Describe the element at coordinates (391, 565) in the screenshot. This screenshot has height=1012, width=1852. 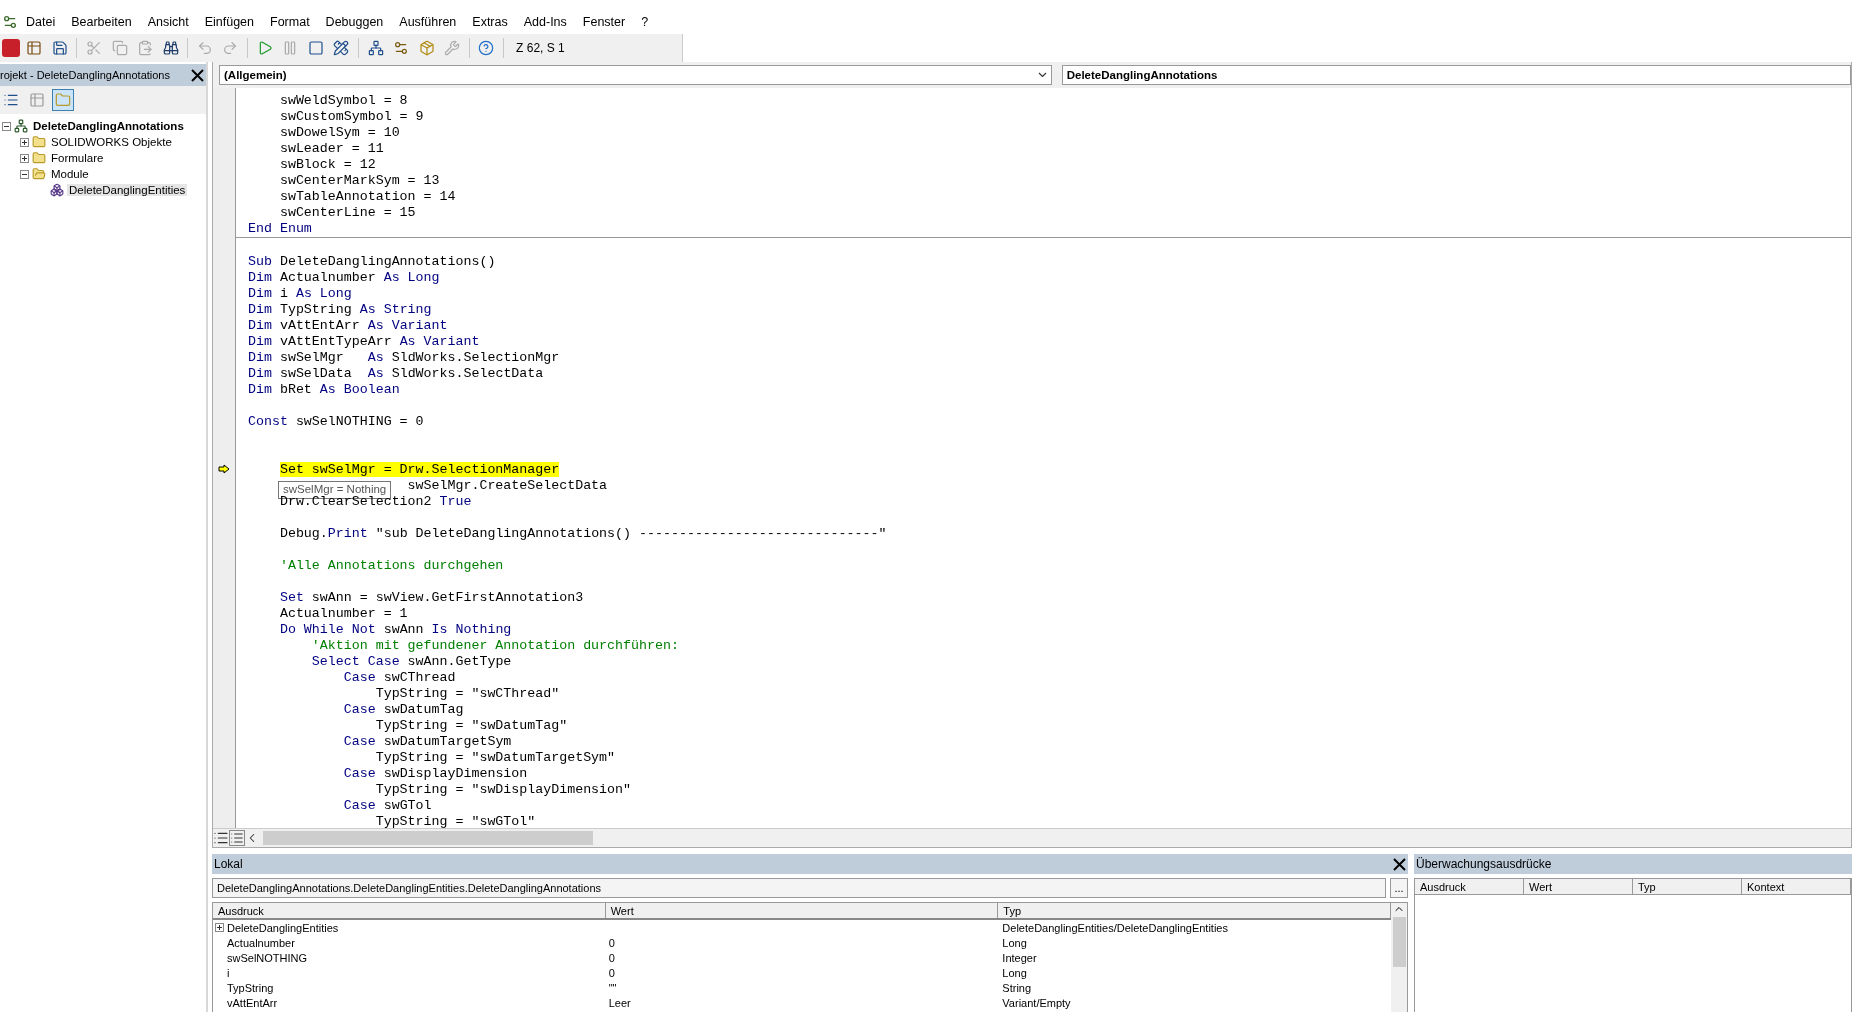
I see `code-line: 'Alle Annotations durchgehen` at that location.